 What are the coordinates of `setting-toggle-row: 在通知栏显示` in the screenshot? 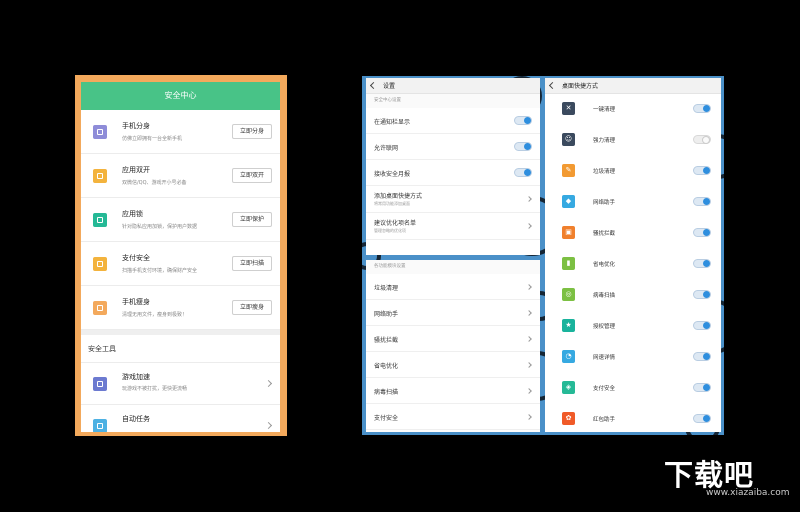 It's located at (453, 121).